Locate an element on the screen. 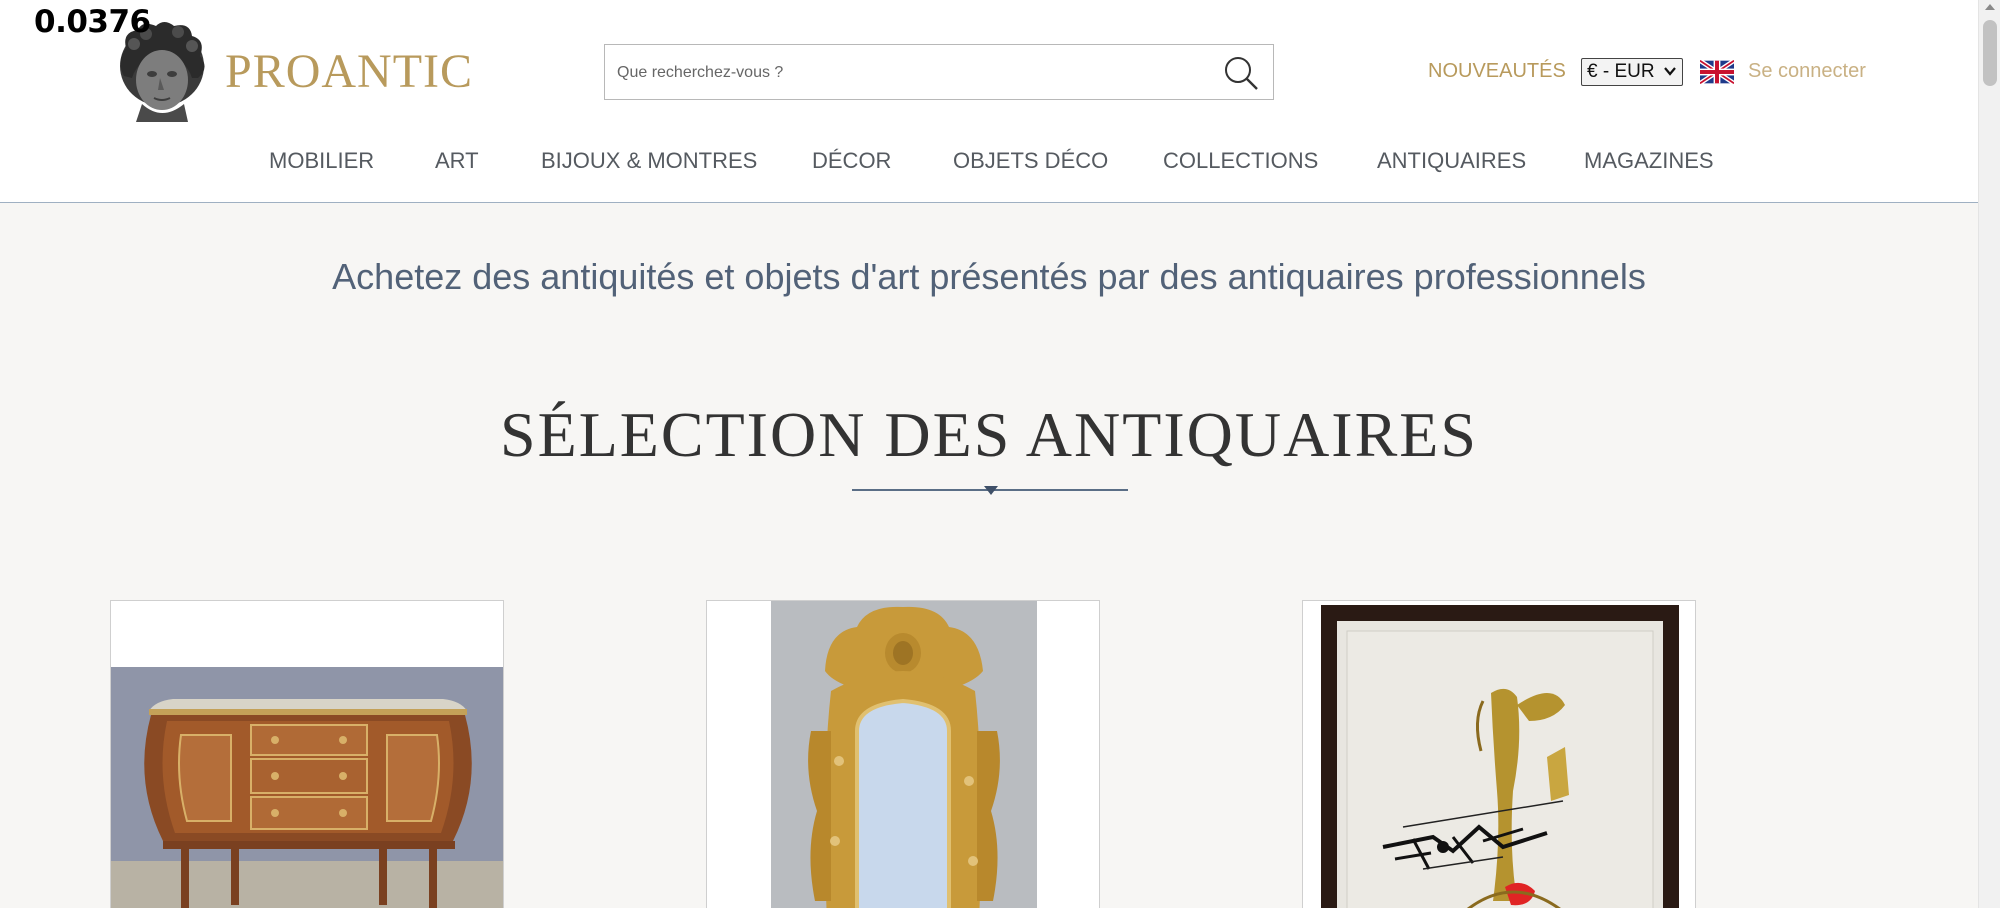  scroll-up-icon is located at coordinates (1990, 7).